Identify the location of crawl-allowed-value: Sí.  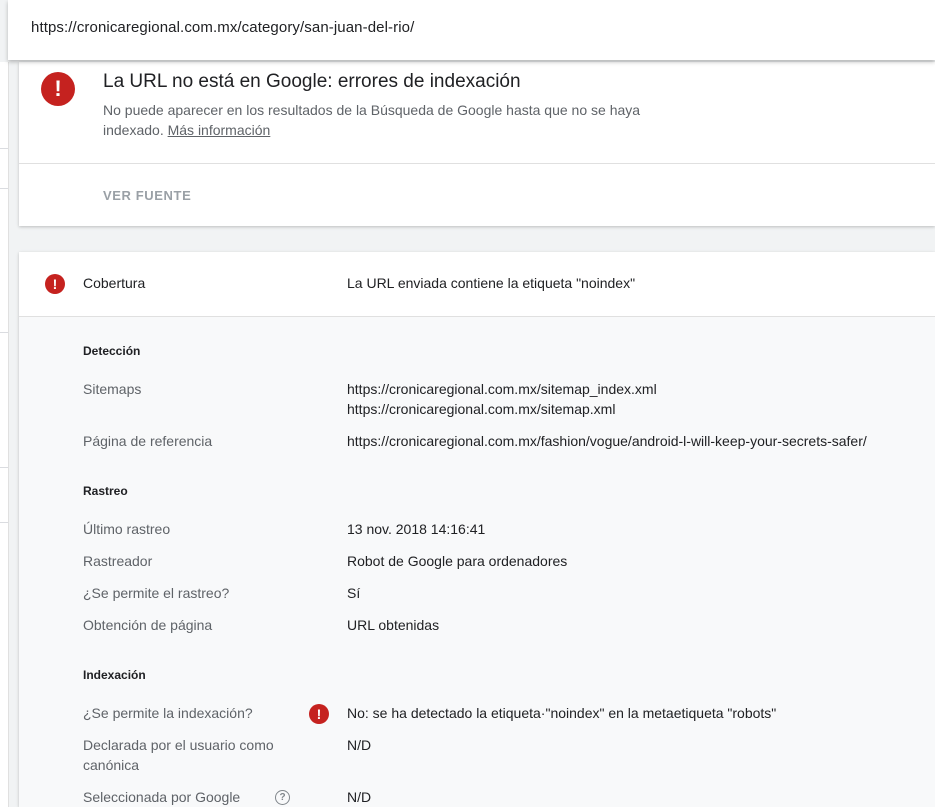
(354, 593).